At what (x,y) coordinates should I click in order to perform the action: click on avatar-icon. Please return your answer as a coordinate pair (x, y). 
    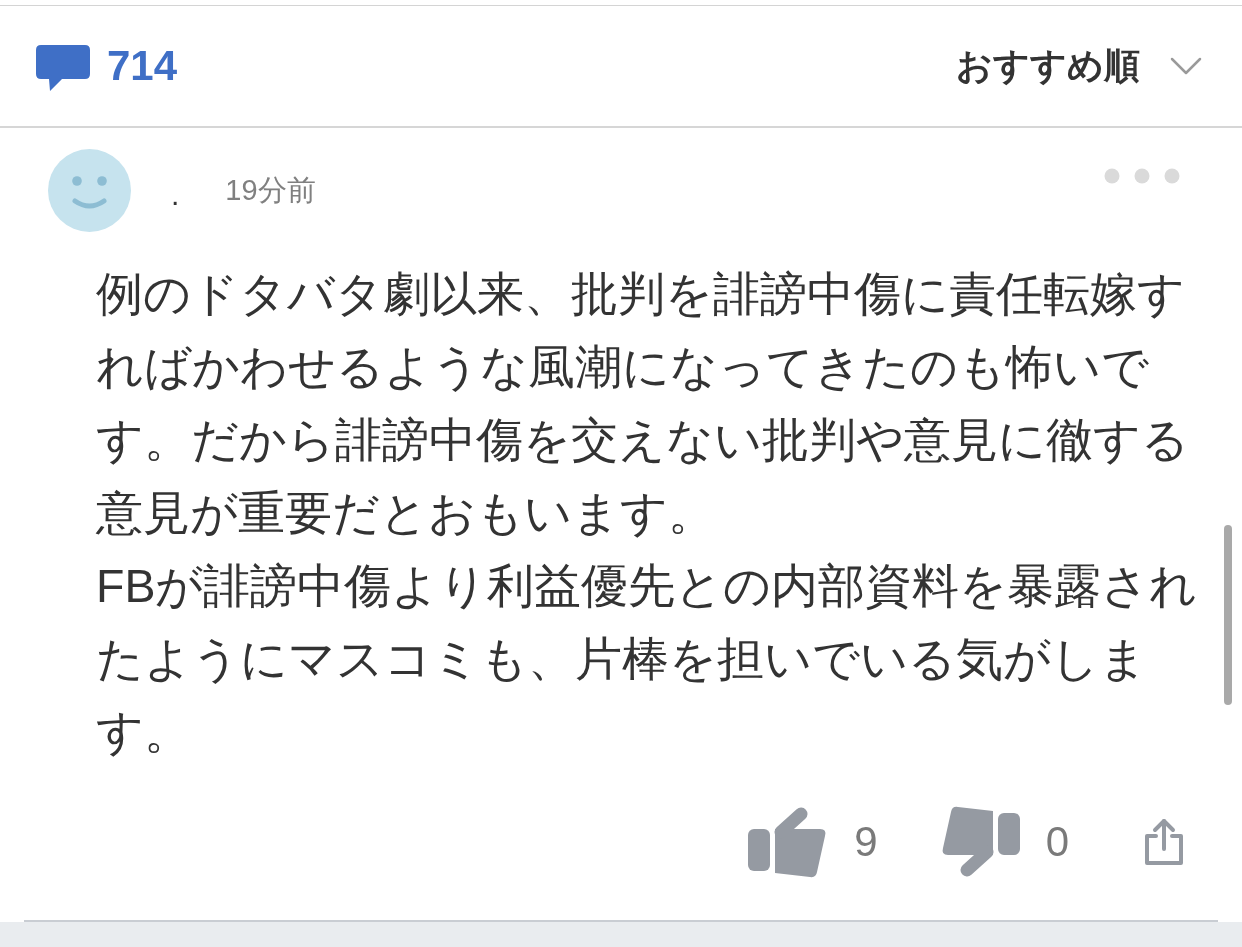
    Looking at the image, I should click on (89, 190).